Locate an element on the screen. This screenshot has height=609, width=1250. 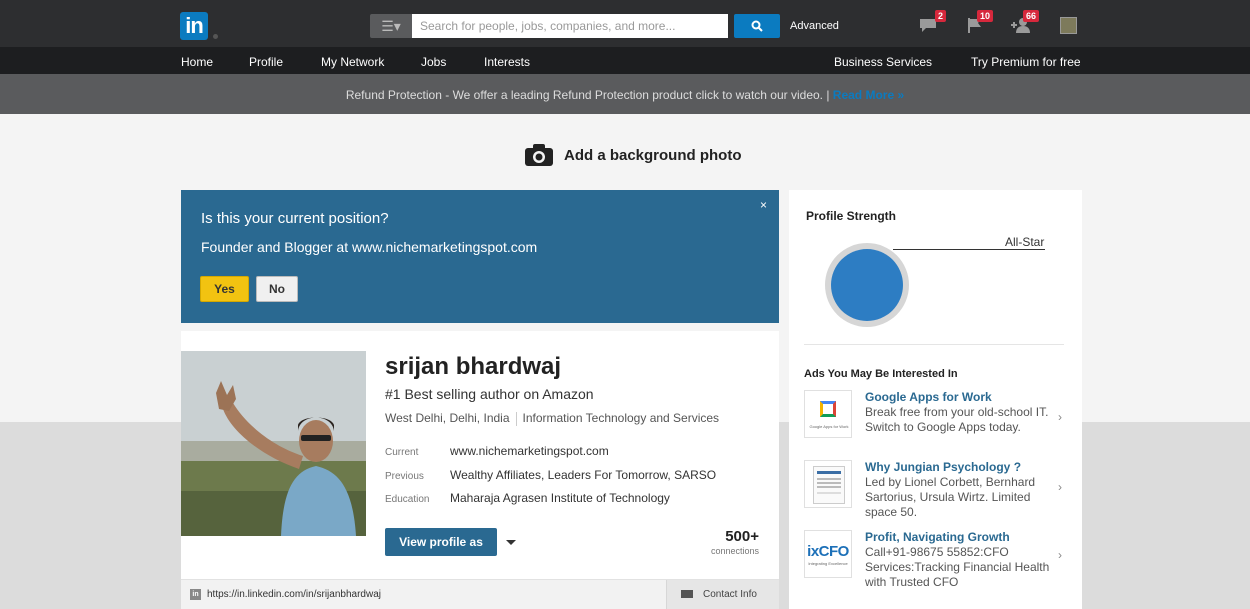
profile-strength-title: Profile Strength is located at coordinates (851, 216).